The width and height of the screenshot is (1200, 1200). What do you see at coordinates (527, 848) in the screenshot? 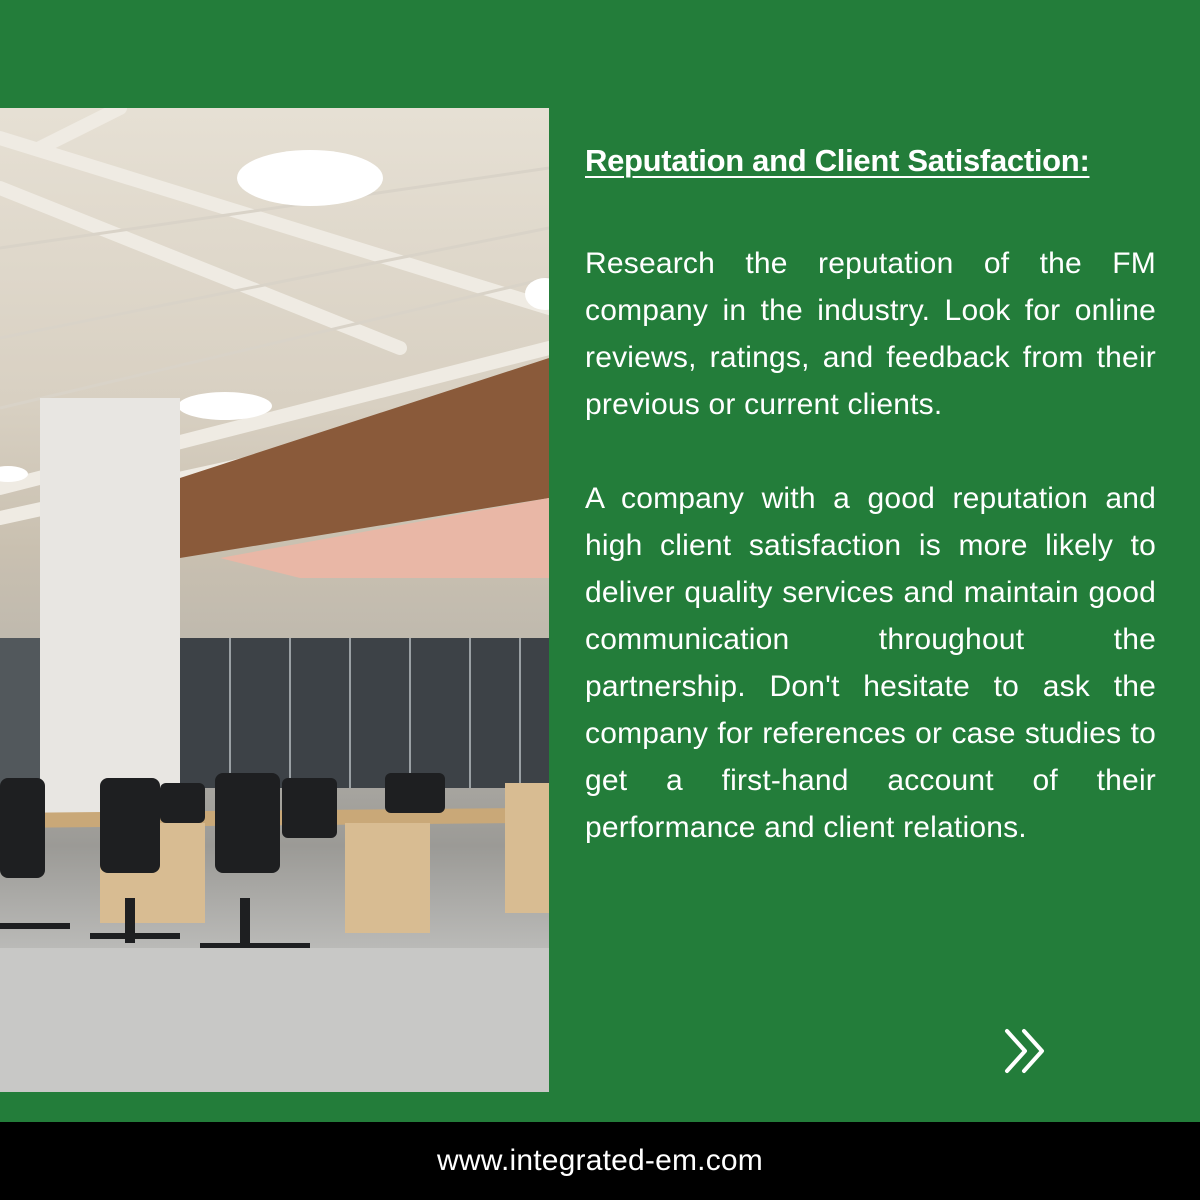
I see `cabinet` at bounding box center [527, 848].